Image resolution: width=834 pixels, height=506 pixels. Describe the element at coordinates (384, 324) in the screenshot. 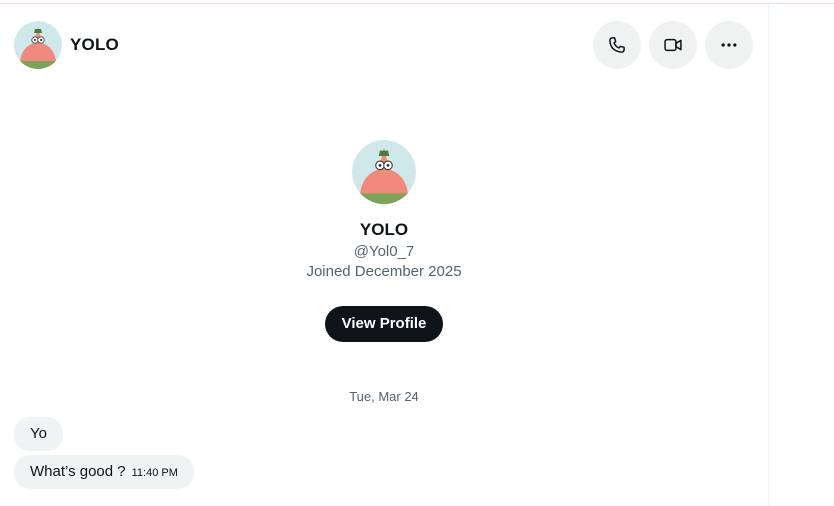

I see `view-profile-button: View Profile` at that location.